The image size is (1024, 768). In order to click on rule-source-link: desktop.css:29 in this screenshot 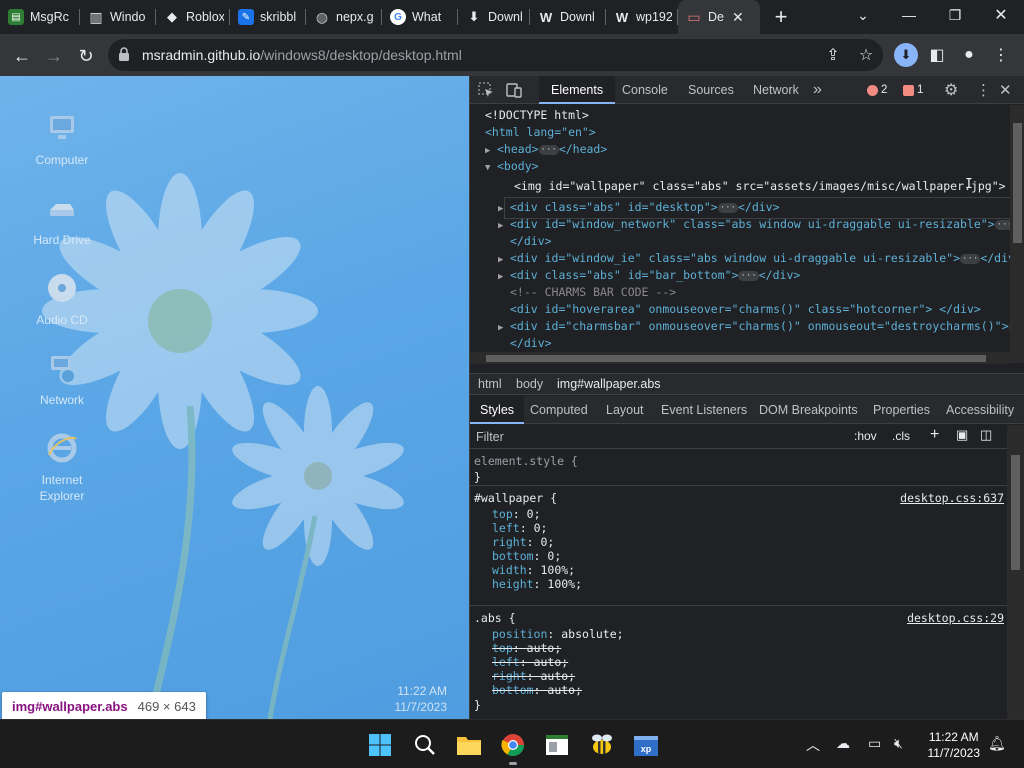, I will do `click(955, 618)`.